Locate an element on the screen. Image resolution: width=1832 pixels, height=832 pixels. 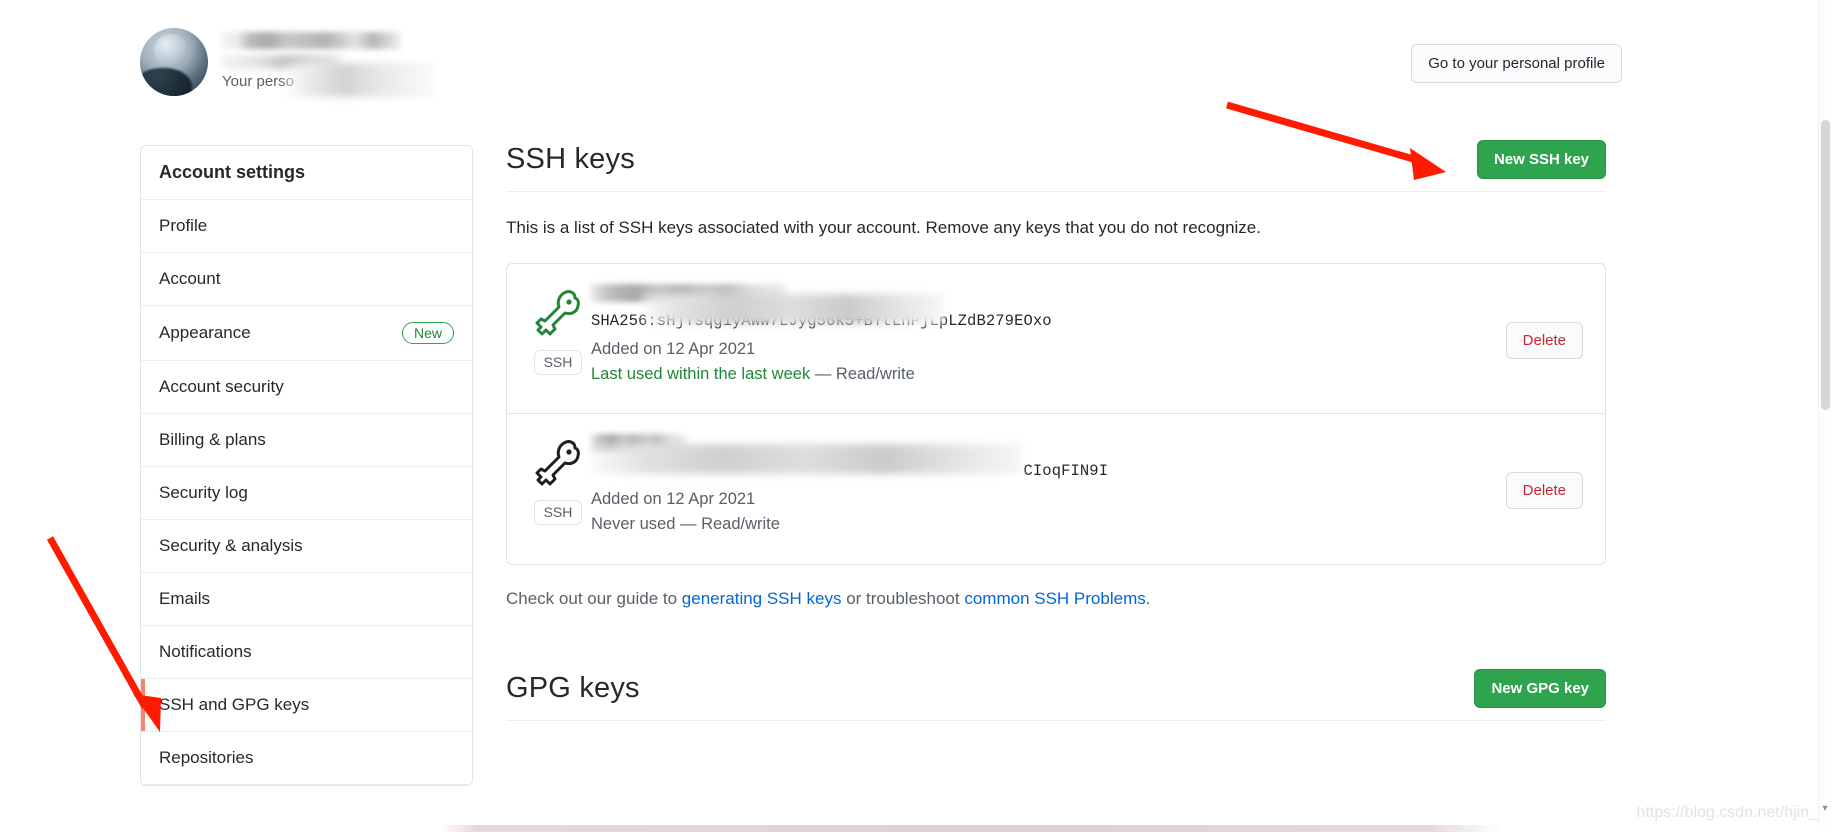
sidebar-item-security-log: Security log is located at coordinates (306, 493).